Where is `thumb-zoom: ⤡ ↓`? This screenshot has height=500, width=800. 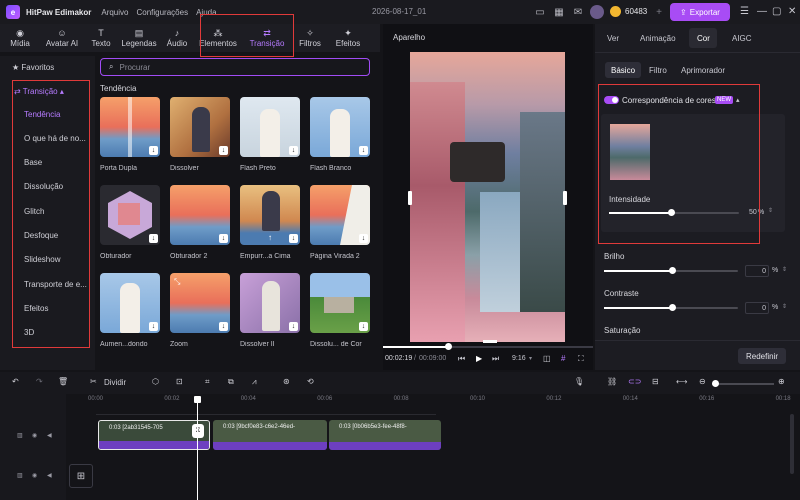 thumb-zoom: ⤡ ↓ is located at coordinates (200, 303).